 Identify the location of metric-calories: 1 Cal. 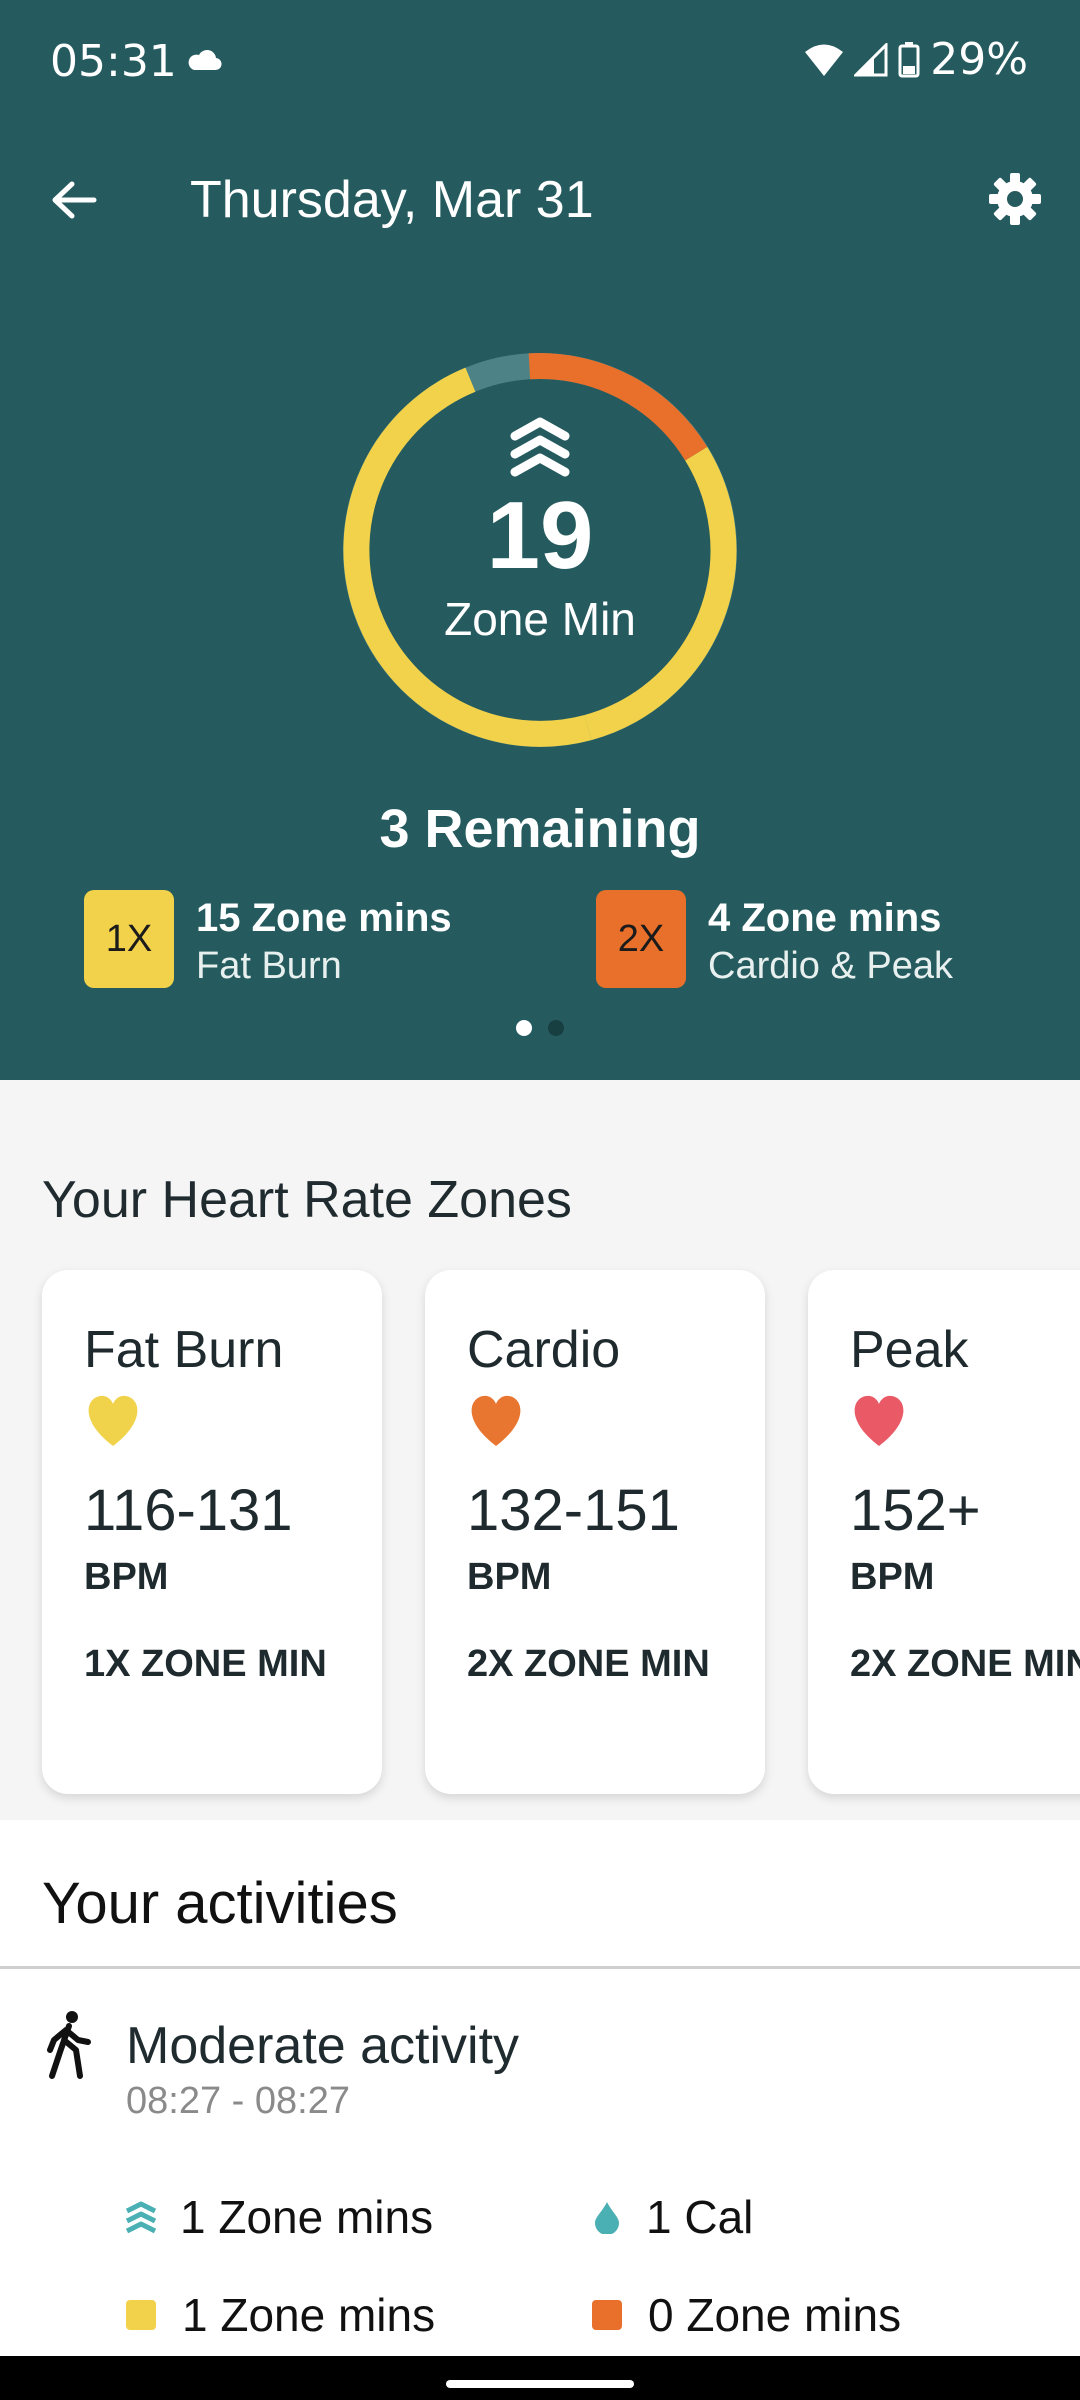
(671, 2217).